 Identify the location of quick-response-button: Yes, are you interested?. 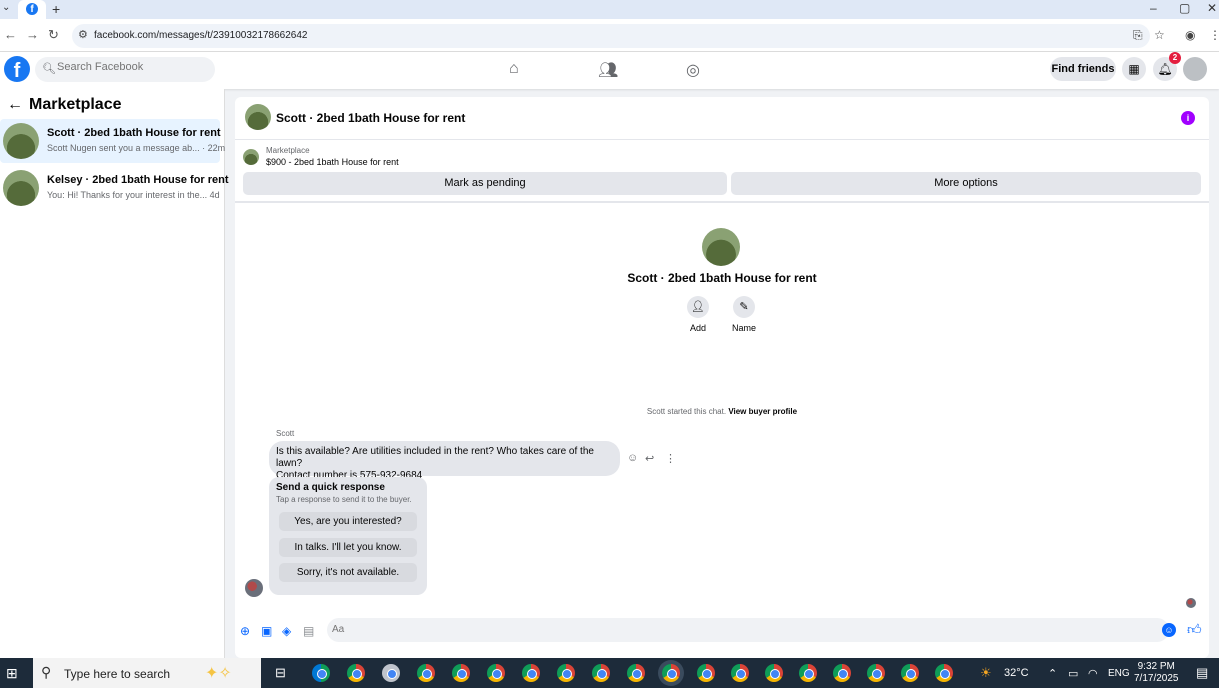
(348, 521).